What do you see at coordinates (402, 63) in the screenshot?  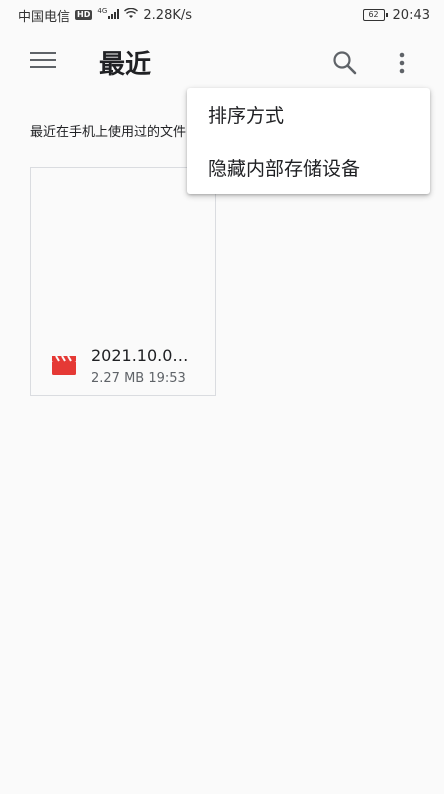 I see `more-vert-icon` at bounding box center [402, 63].